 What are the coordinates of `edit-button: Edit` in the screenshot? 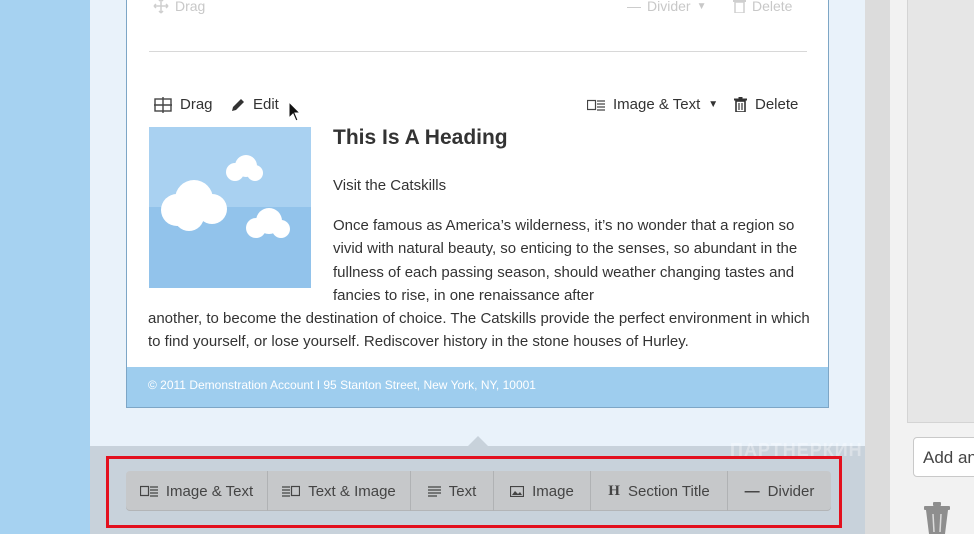 It's located at (255, 104).